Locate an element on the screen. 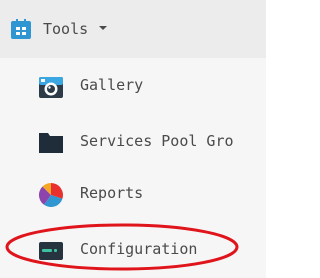 This screenshot has height=278, width=320. grid-app-icon is located at coordinates (21, 29).